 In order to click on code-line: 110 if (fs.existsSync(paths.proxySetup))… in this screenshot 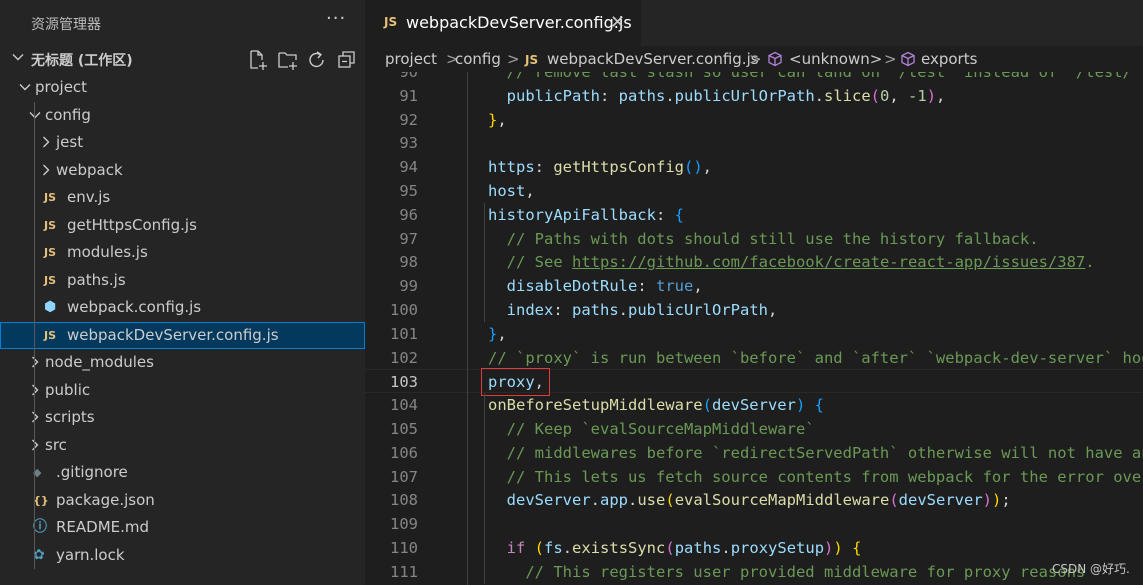, I will do `click(754, 548)`.